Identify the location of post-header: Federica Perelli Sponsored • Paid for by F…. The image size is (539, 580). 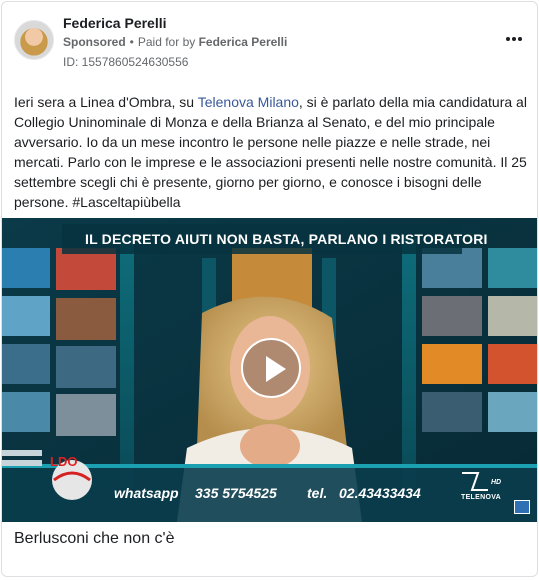
(270, 44).